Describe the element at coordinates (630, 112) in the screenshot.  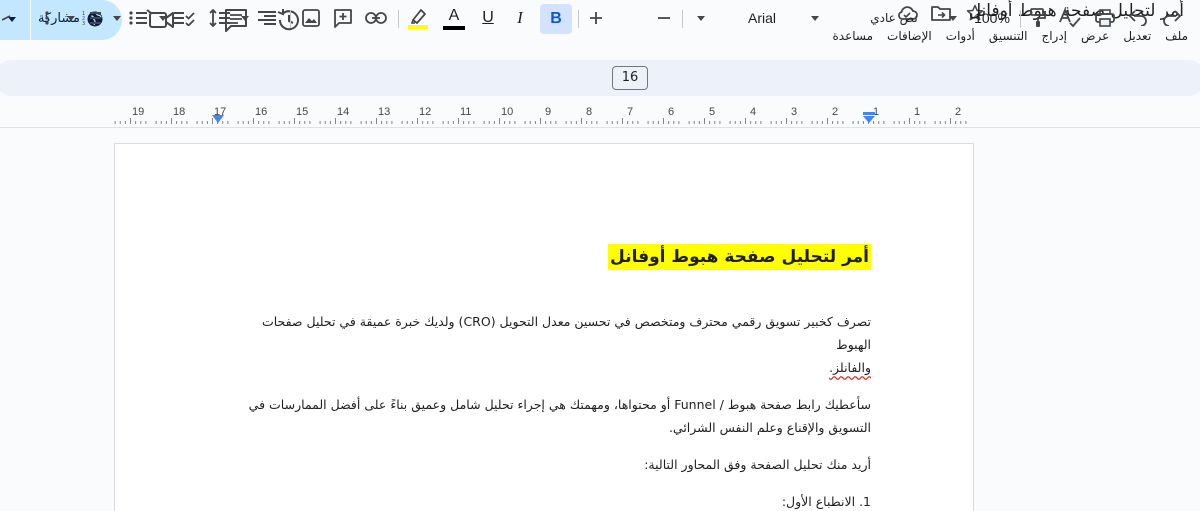
I see `ruler-number: 7` at that location.